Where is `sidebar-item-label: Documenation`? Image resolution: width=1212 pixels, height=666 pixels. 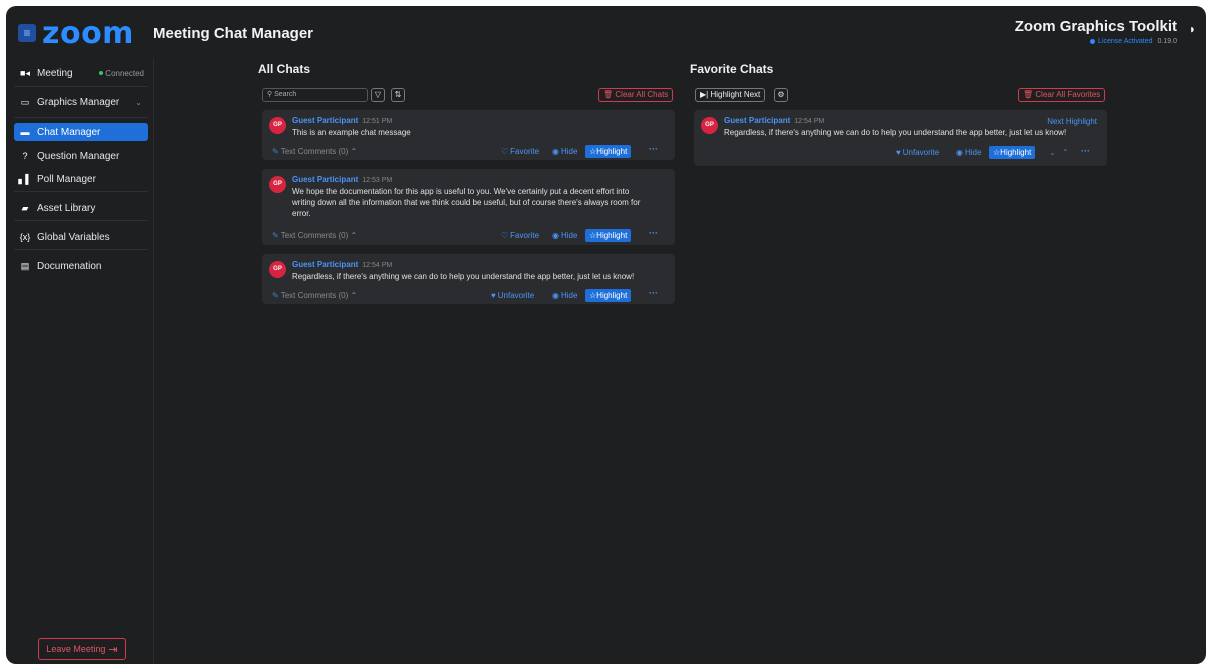
sidebar-item-label: Documenation is located at coordinates (69, 266).